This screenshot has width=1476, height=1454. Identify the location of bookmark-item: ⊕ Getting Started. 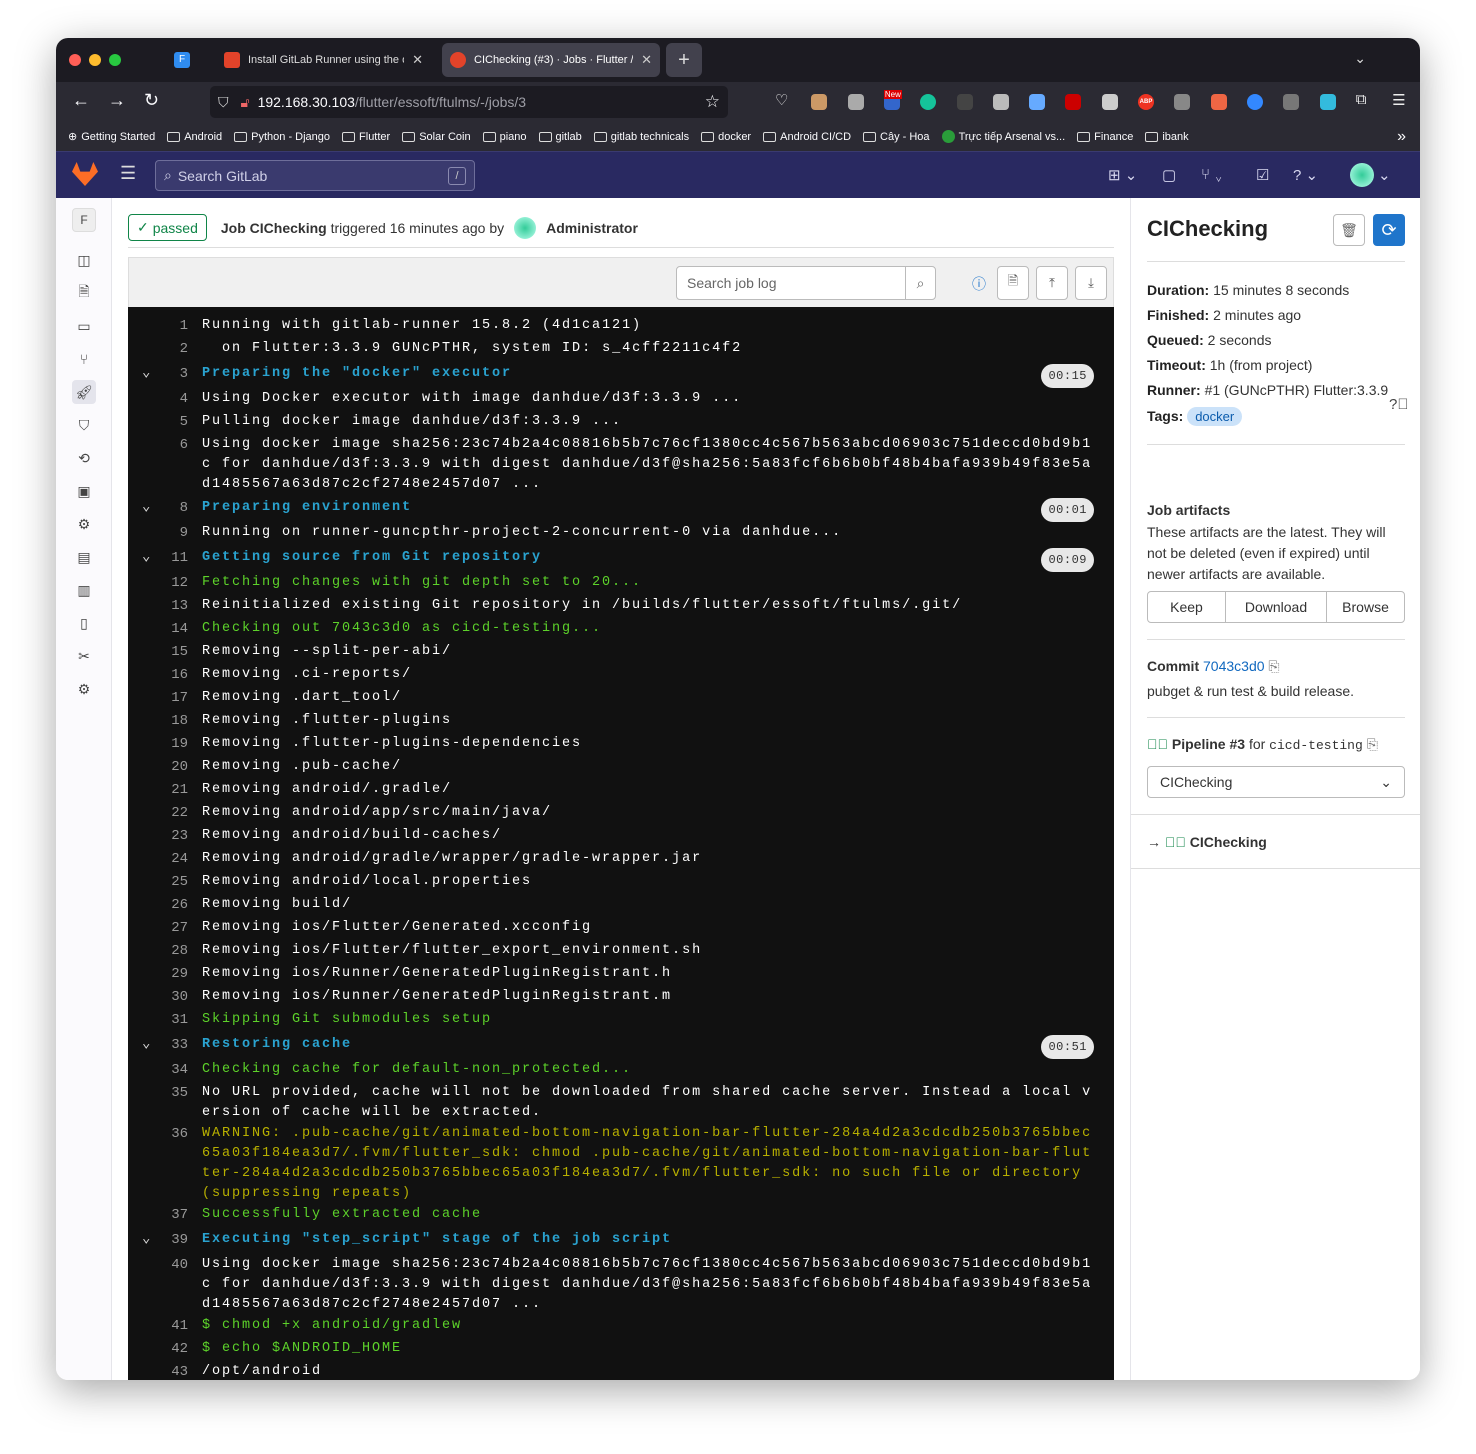
(111, 137).